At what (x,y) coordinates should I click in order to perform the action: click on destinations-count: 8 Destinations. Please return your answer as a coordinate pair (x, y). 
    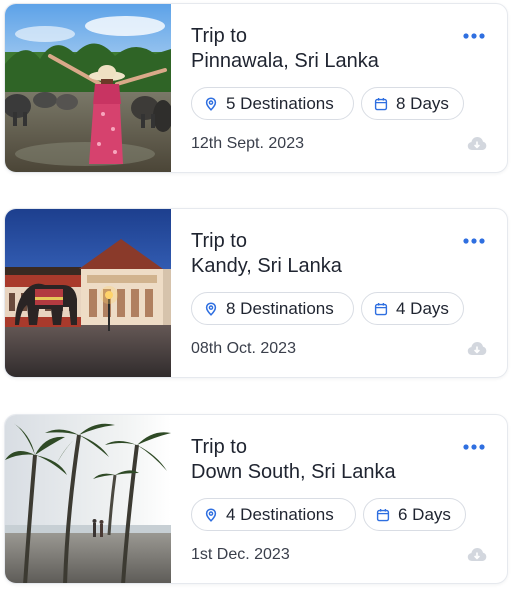
    Looking at the image, I should click on (280, 308).